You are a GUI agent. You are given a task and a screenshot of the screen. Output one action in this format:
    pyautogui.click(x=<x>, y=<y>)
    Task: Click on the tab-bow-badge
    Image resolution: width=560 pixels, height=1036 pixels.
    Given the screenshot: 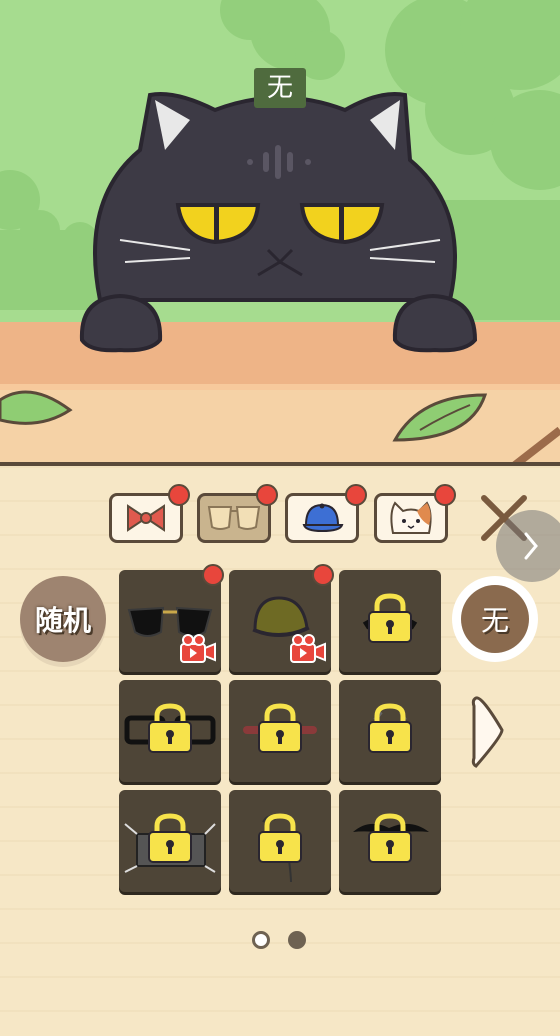 What is the action you would take?
    pyautogui.click(x=179, y=495)
    